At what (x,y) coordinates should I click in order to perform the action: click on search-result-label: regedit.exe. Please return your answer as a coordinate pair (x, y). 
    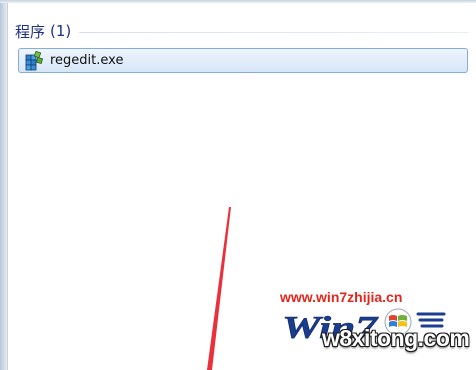
    Looking at the image, I should click on (87, 60).